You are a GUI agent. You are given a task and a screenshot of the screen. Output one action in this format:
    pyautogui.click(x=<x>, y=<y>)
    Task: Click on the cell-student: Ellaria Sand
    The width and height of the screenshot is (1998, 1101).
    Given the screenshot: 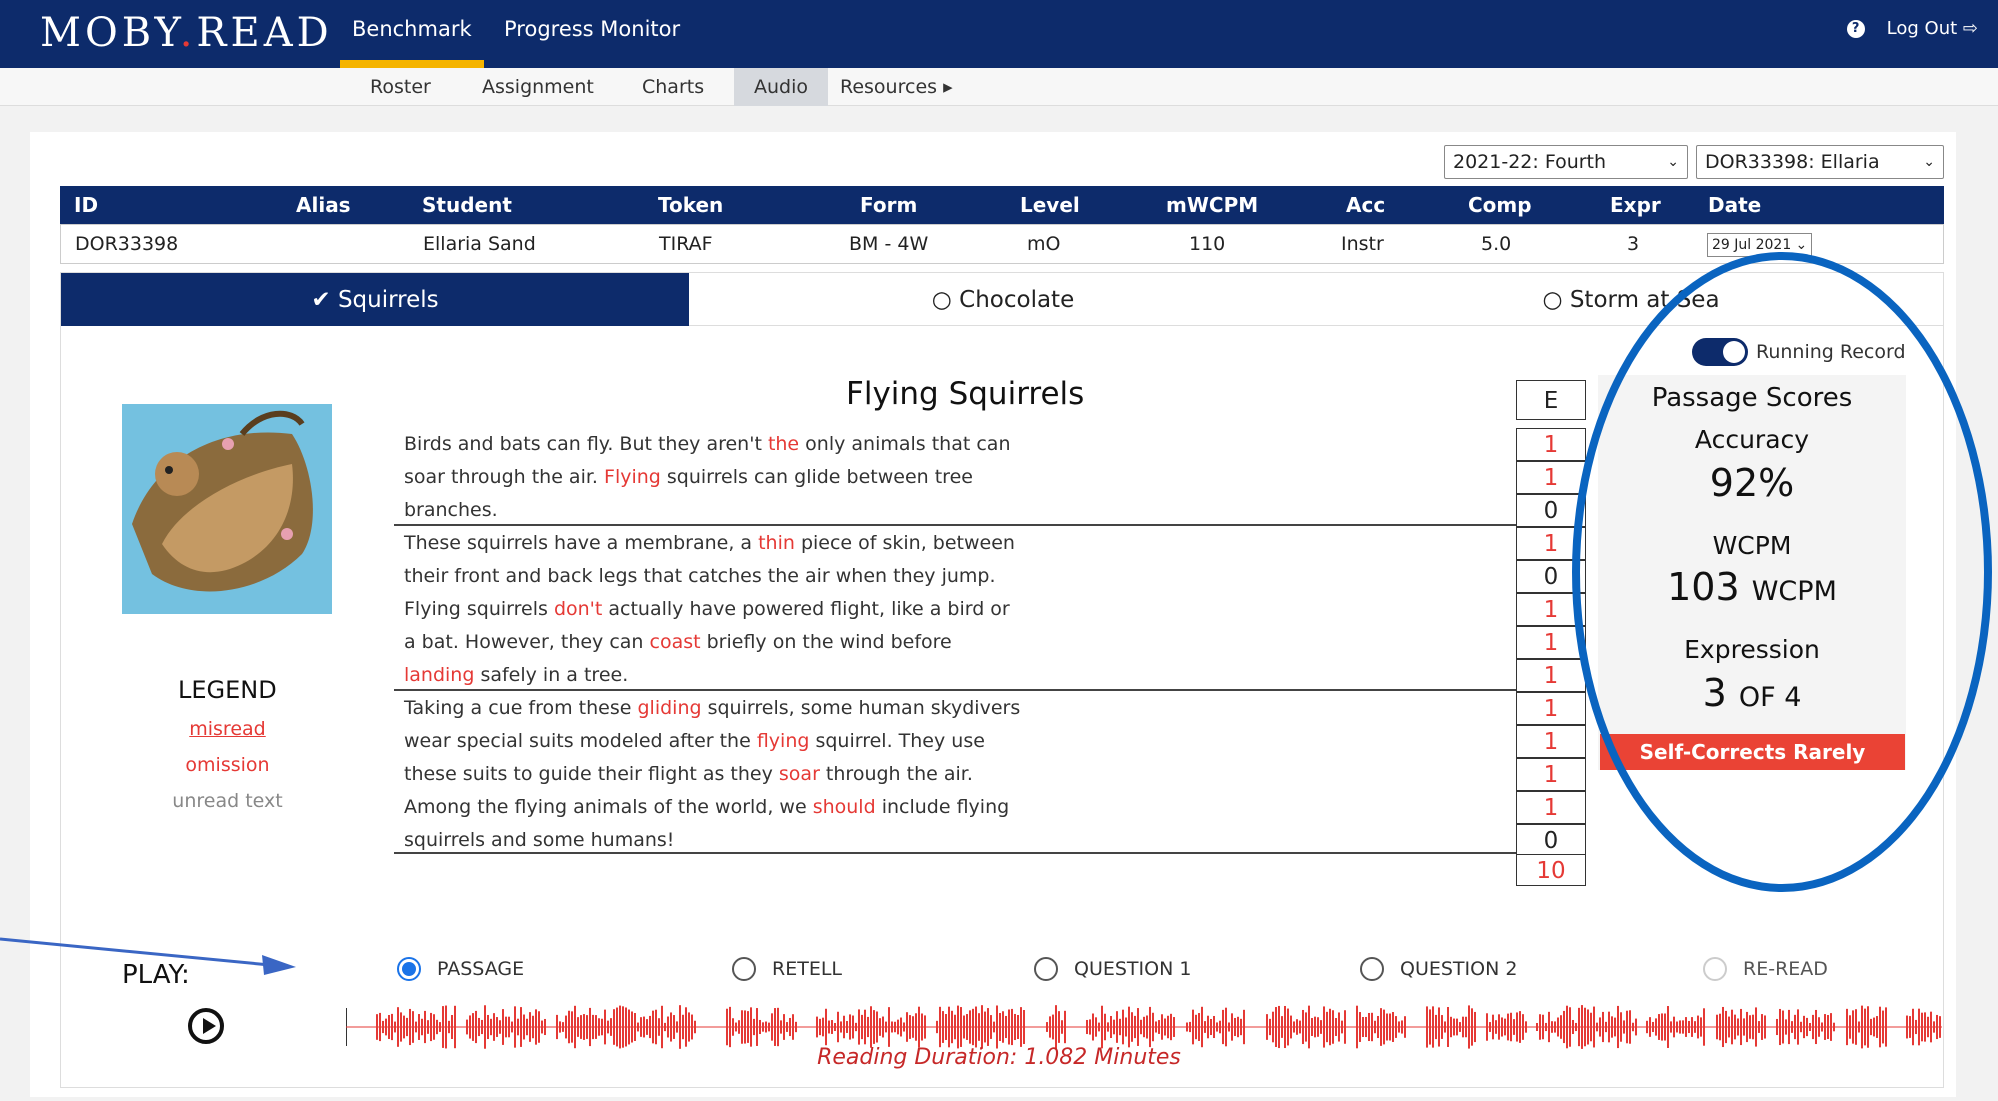 What is the action you would take?
    pyautogui.click(x=479, y=244)
    